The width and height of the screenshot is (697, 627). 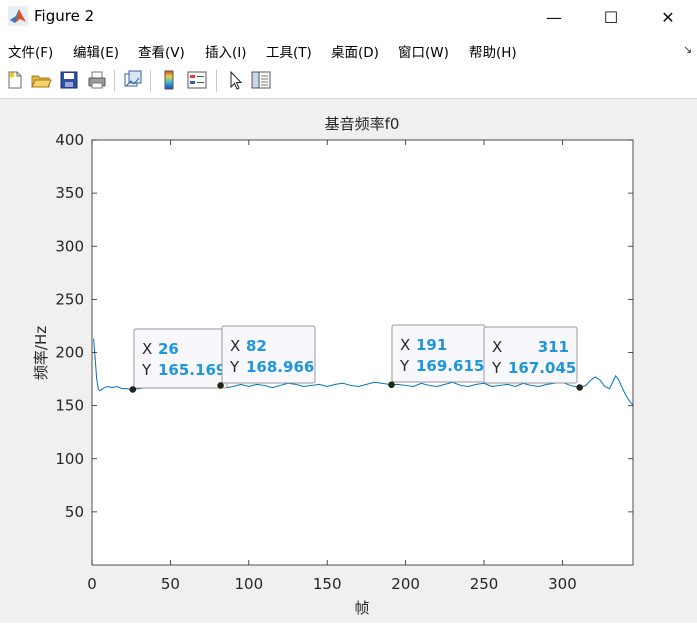 I want to click on datatip: X 26 Y 165.169, so click(x=178, y=360).